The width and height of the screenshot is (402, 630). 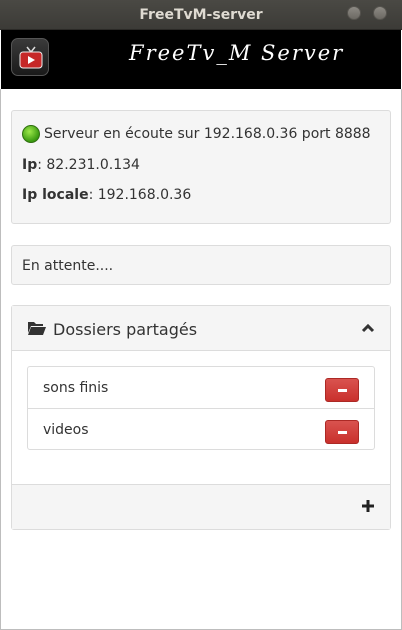 I want to click on ip-label: Ip, so click(x=30, y=165).